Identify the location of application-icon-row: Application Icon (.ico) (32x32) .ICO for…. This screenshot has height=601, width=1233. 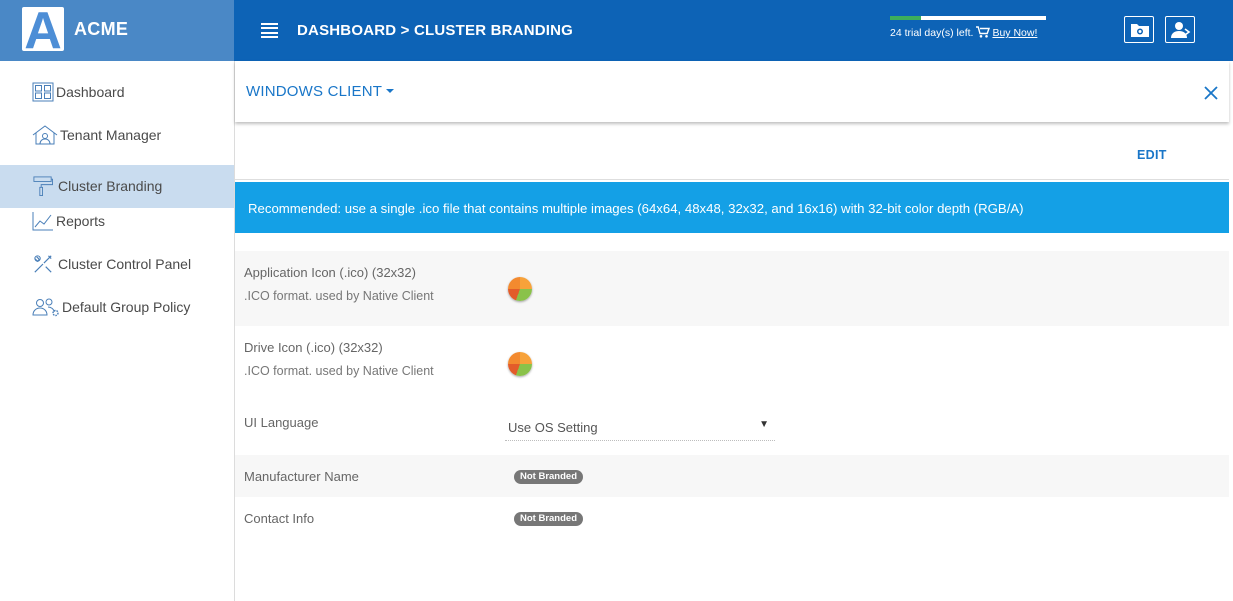
(732, 288).